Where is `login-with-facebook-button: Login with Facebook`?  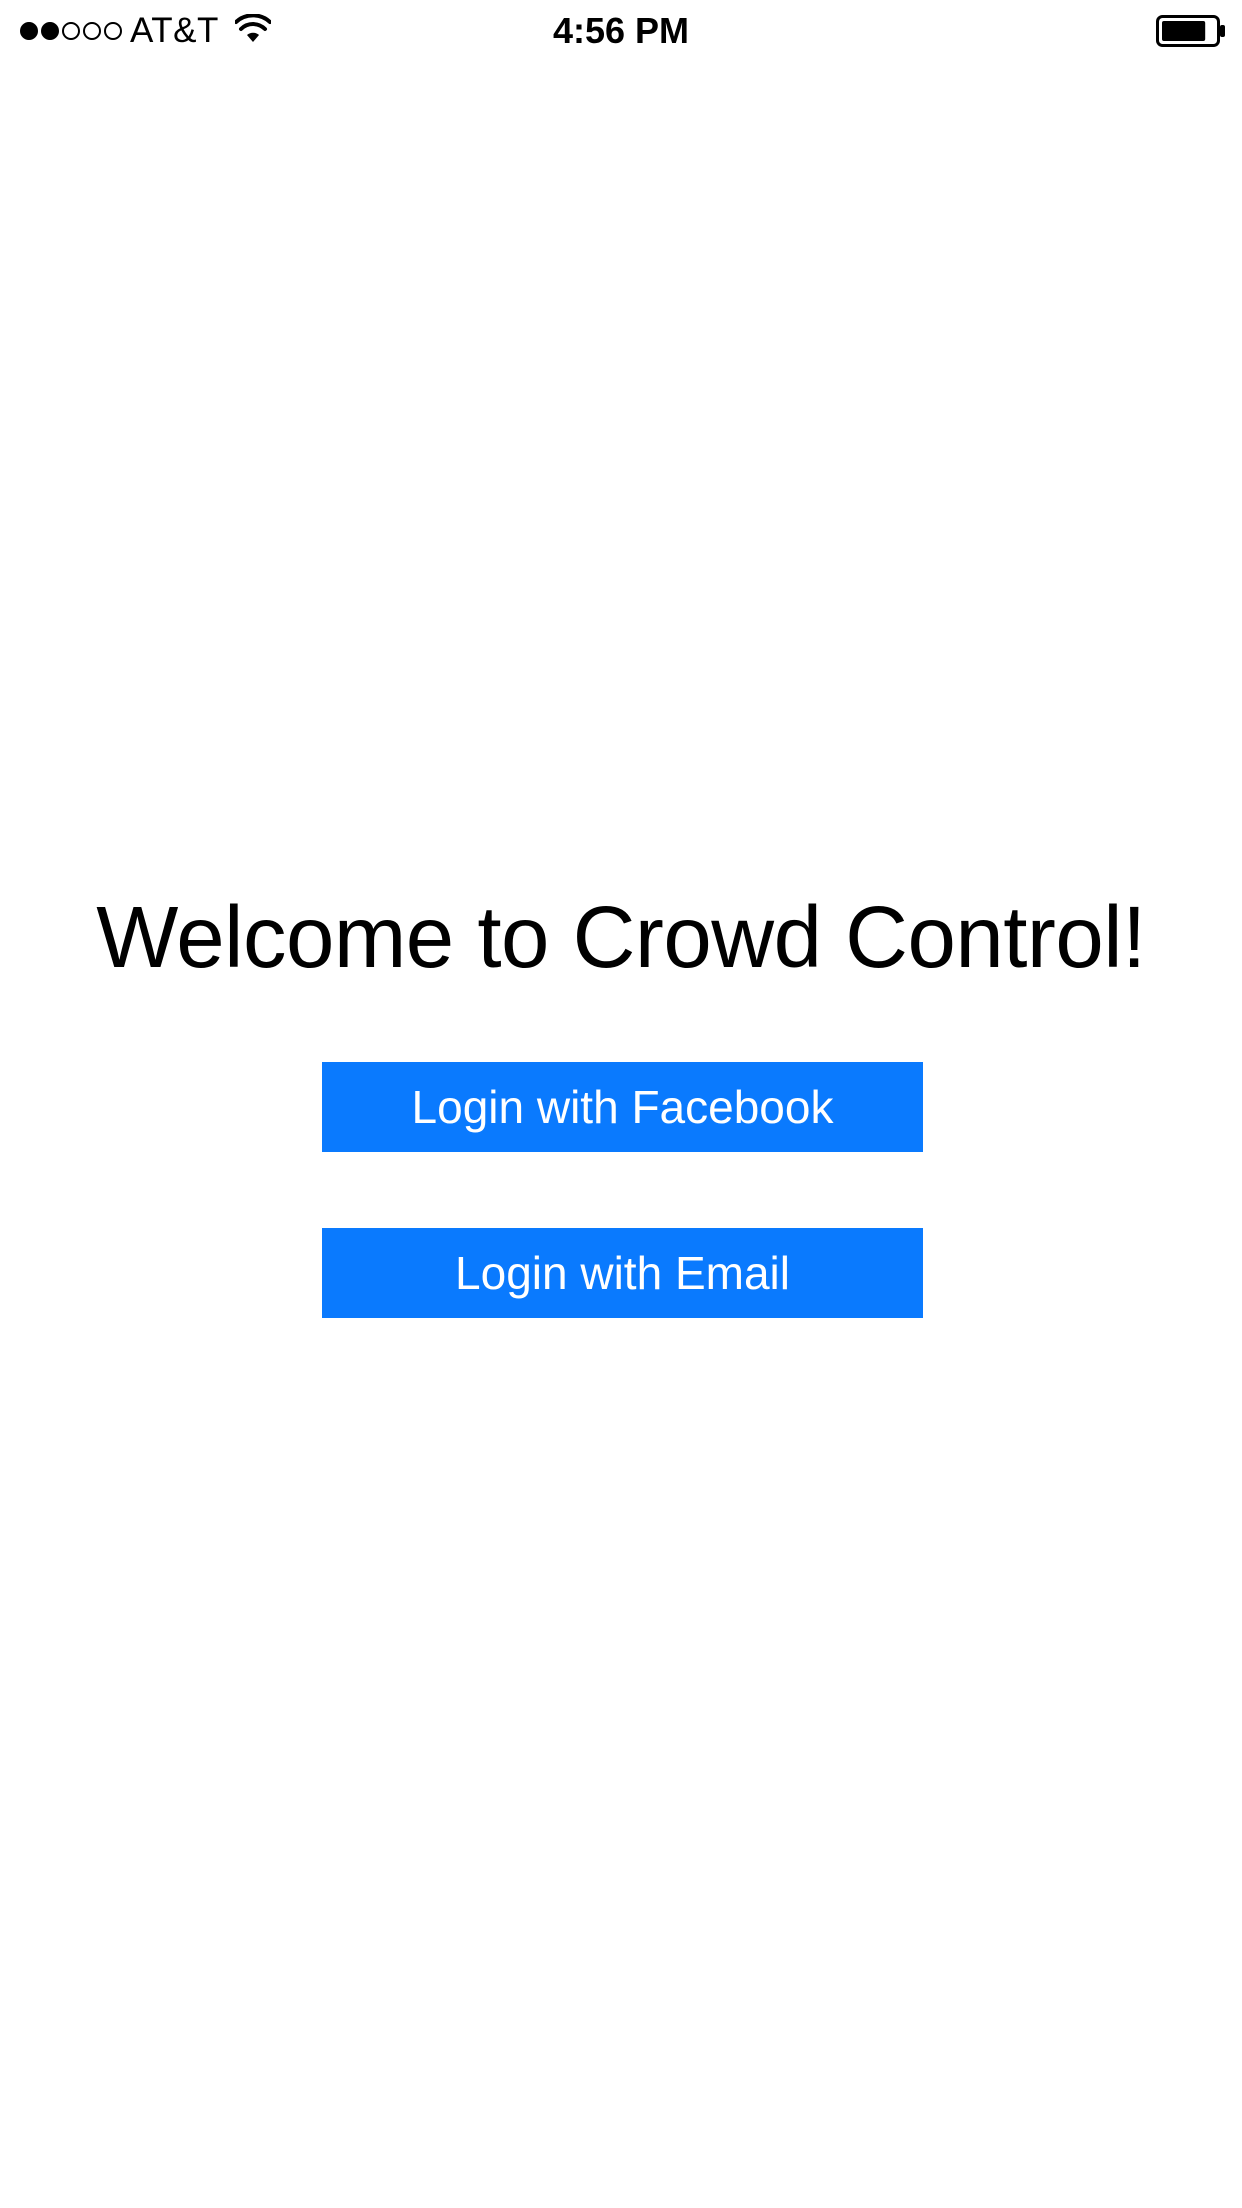
login-with-facebook-button: Login with Facebook is located at coordinates (622, 1107).